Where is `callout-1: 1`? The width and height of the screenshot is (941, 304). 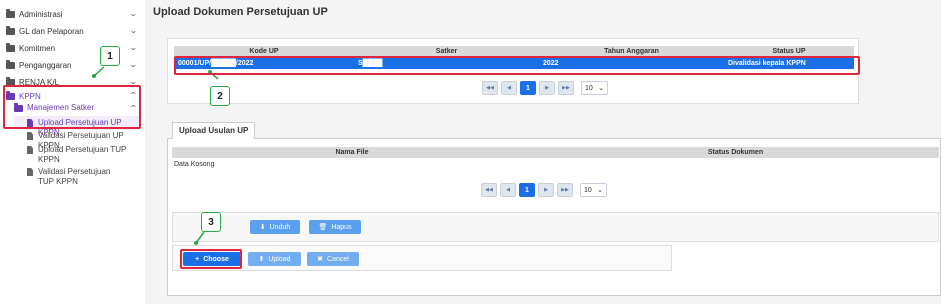 callout-1: 1 is located at coordinates (110, 56).